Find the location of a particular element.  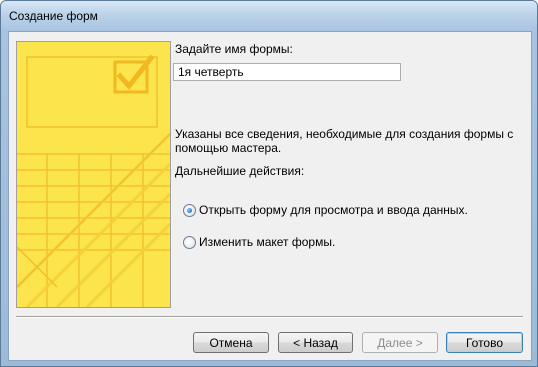

modify-layout-option: Изменить макет формы. is located at coordinates (259, 242).